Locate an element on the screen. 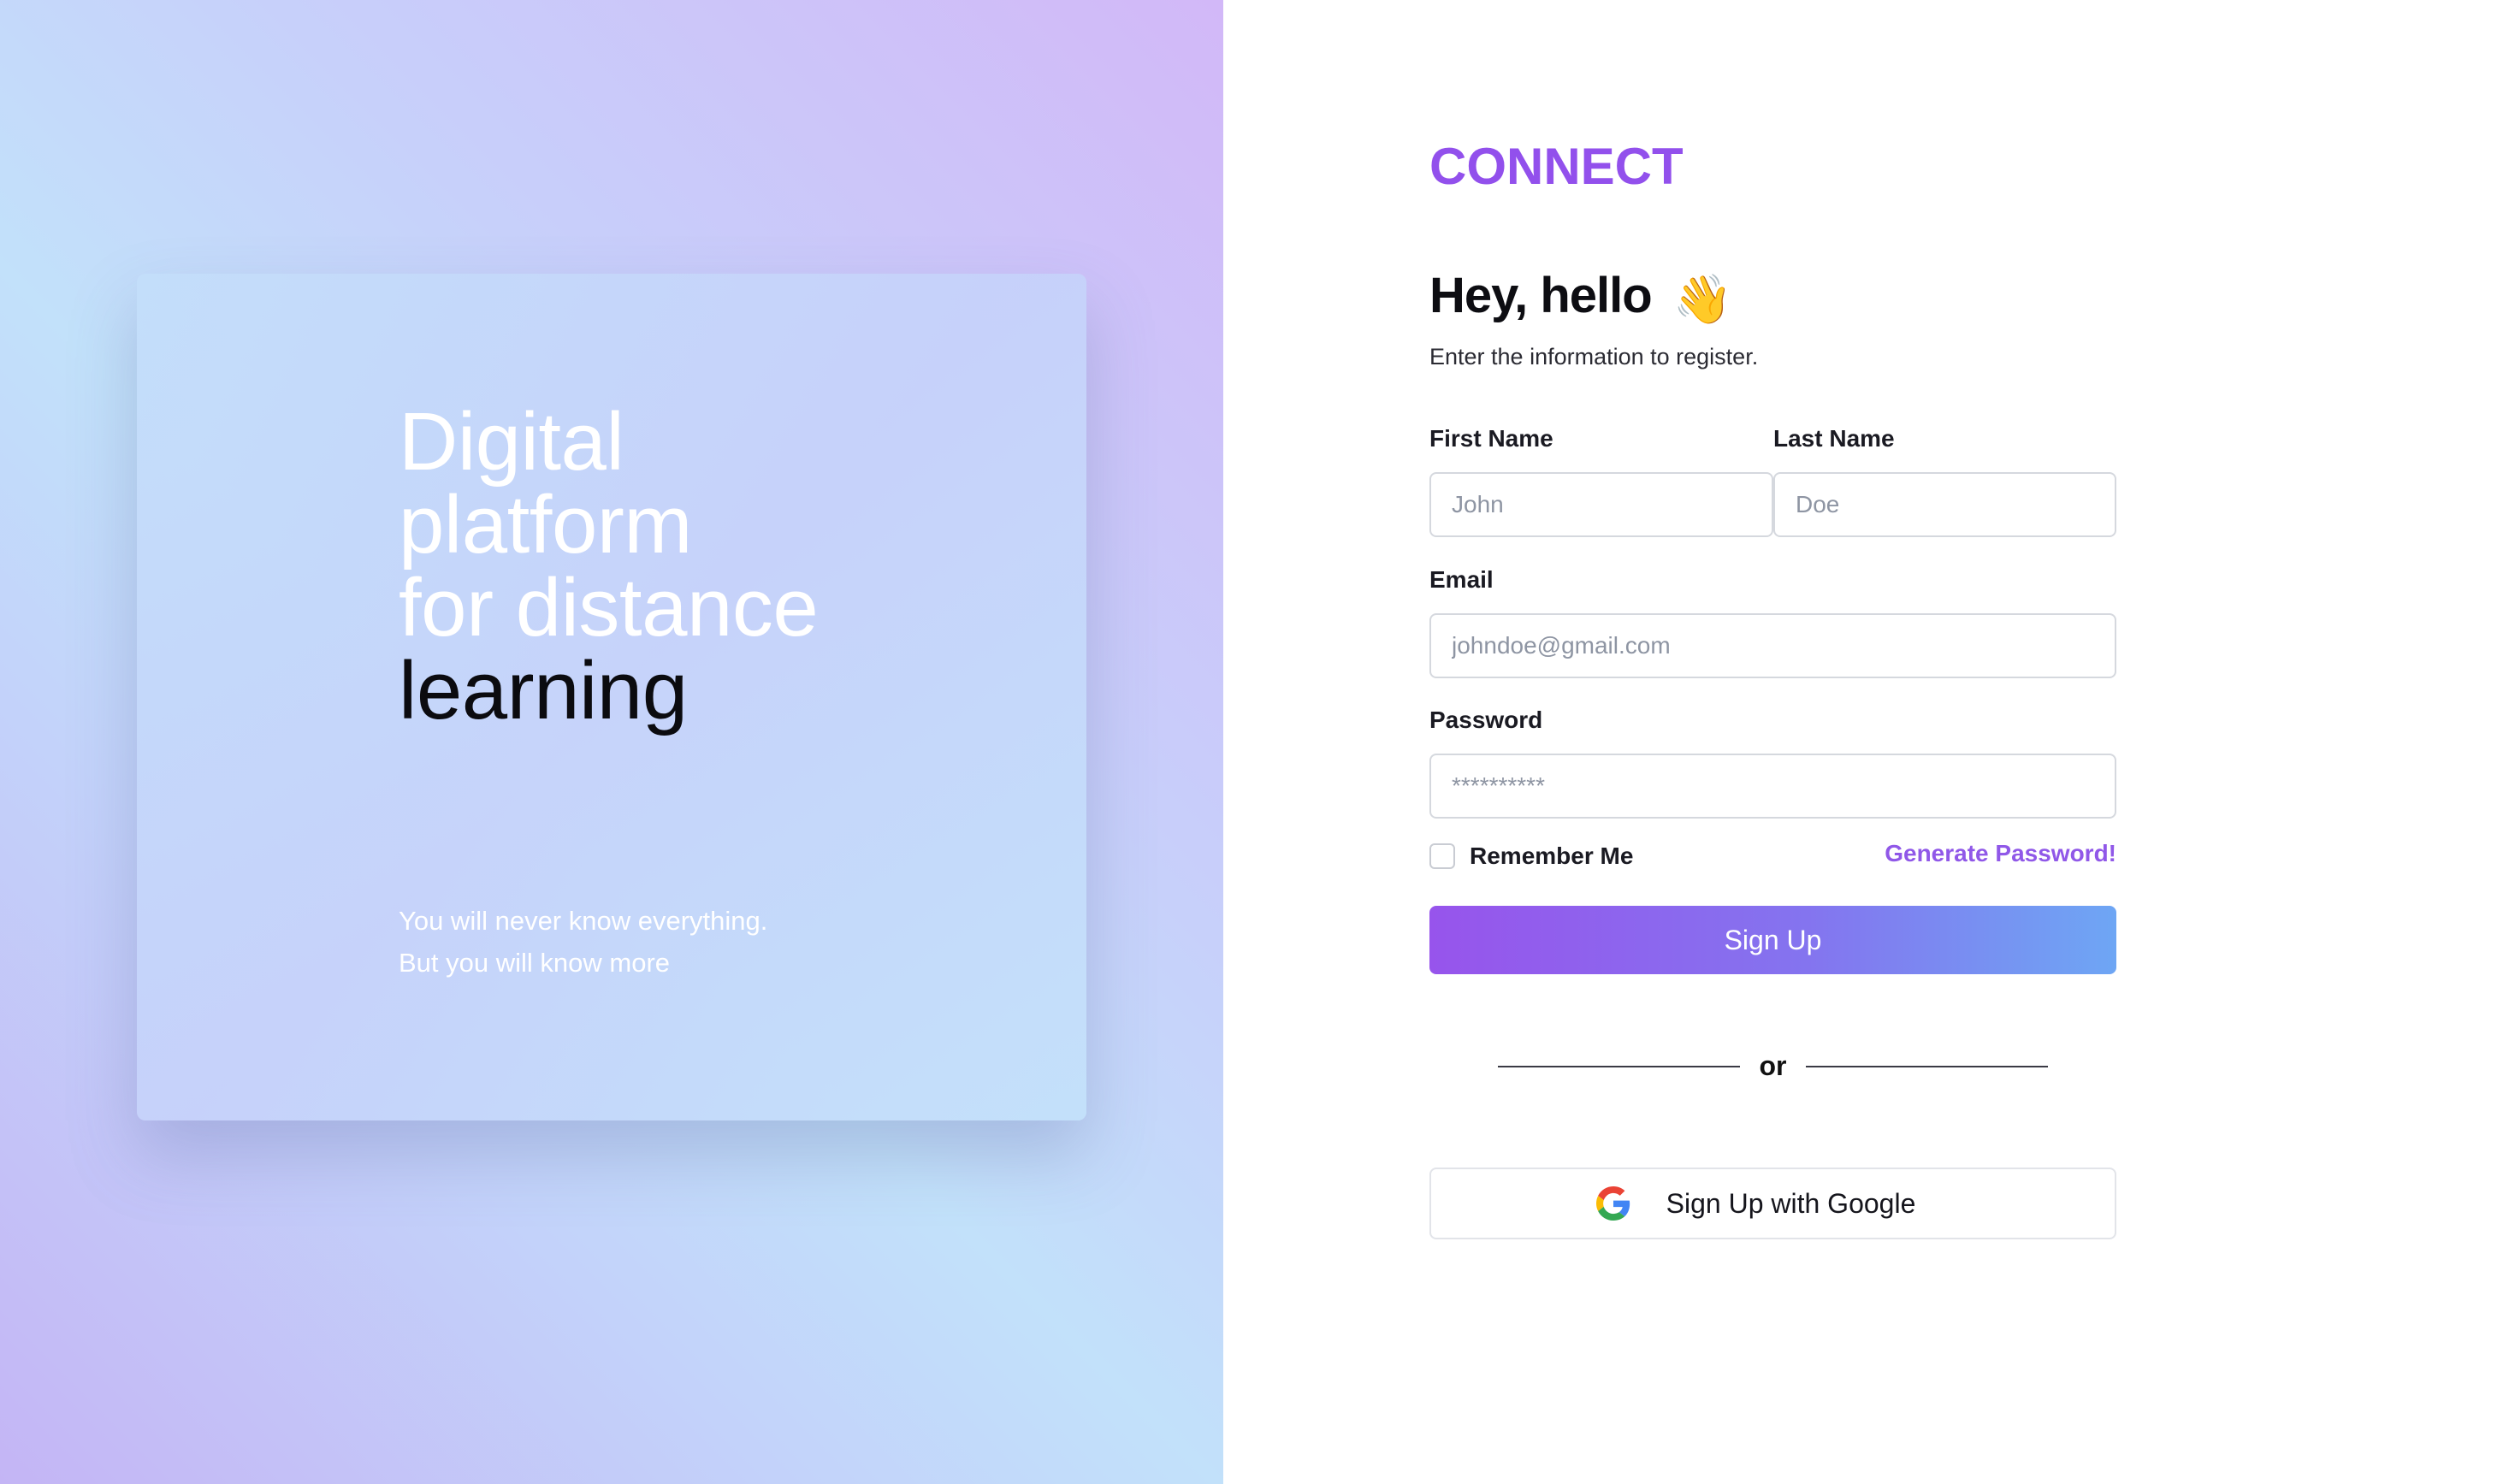 The height and width of the screenshot is (1484, 2515). headline-line-emphasis: learning is located at coordinates (543, 690).